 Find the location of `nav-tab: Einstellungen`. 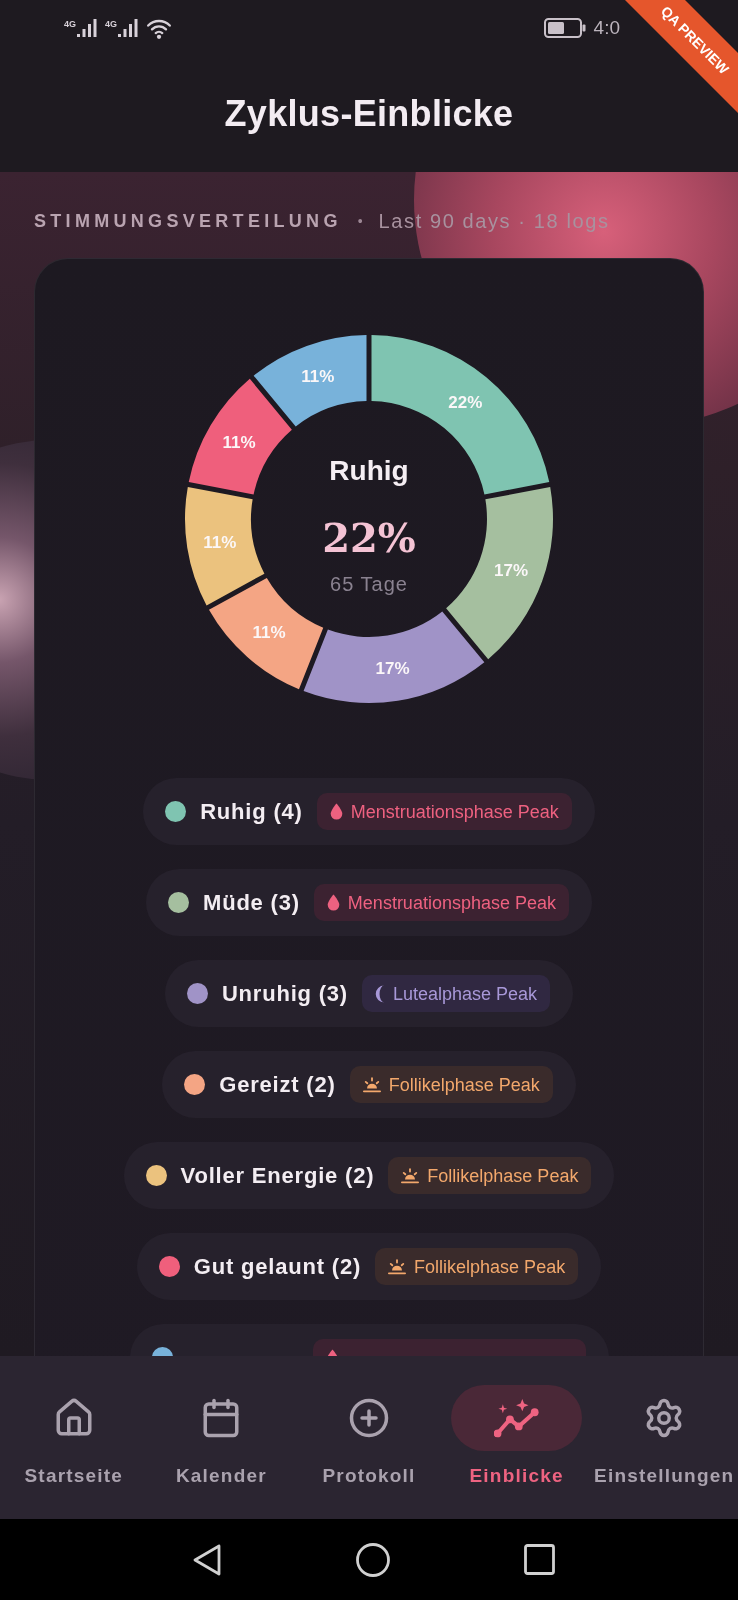

nav-tab: Einstellungen is located at coordinates (664, 1437).